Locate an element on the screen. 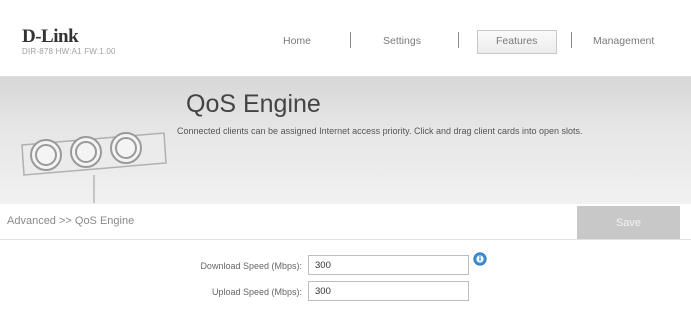 This screenshot has width=691, height=312. download-speed-label: Download Speed (Mbps): is located at coordinates (251, 266).